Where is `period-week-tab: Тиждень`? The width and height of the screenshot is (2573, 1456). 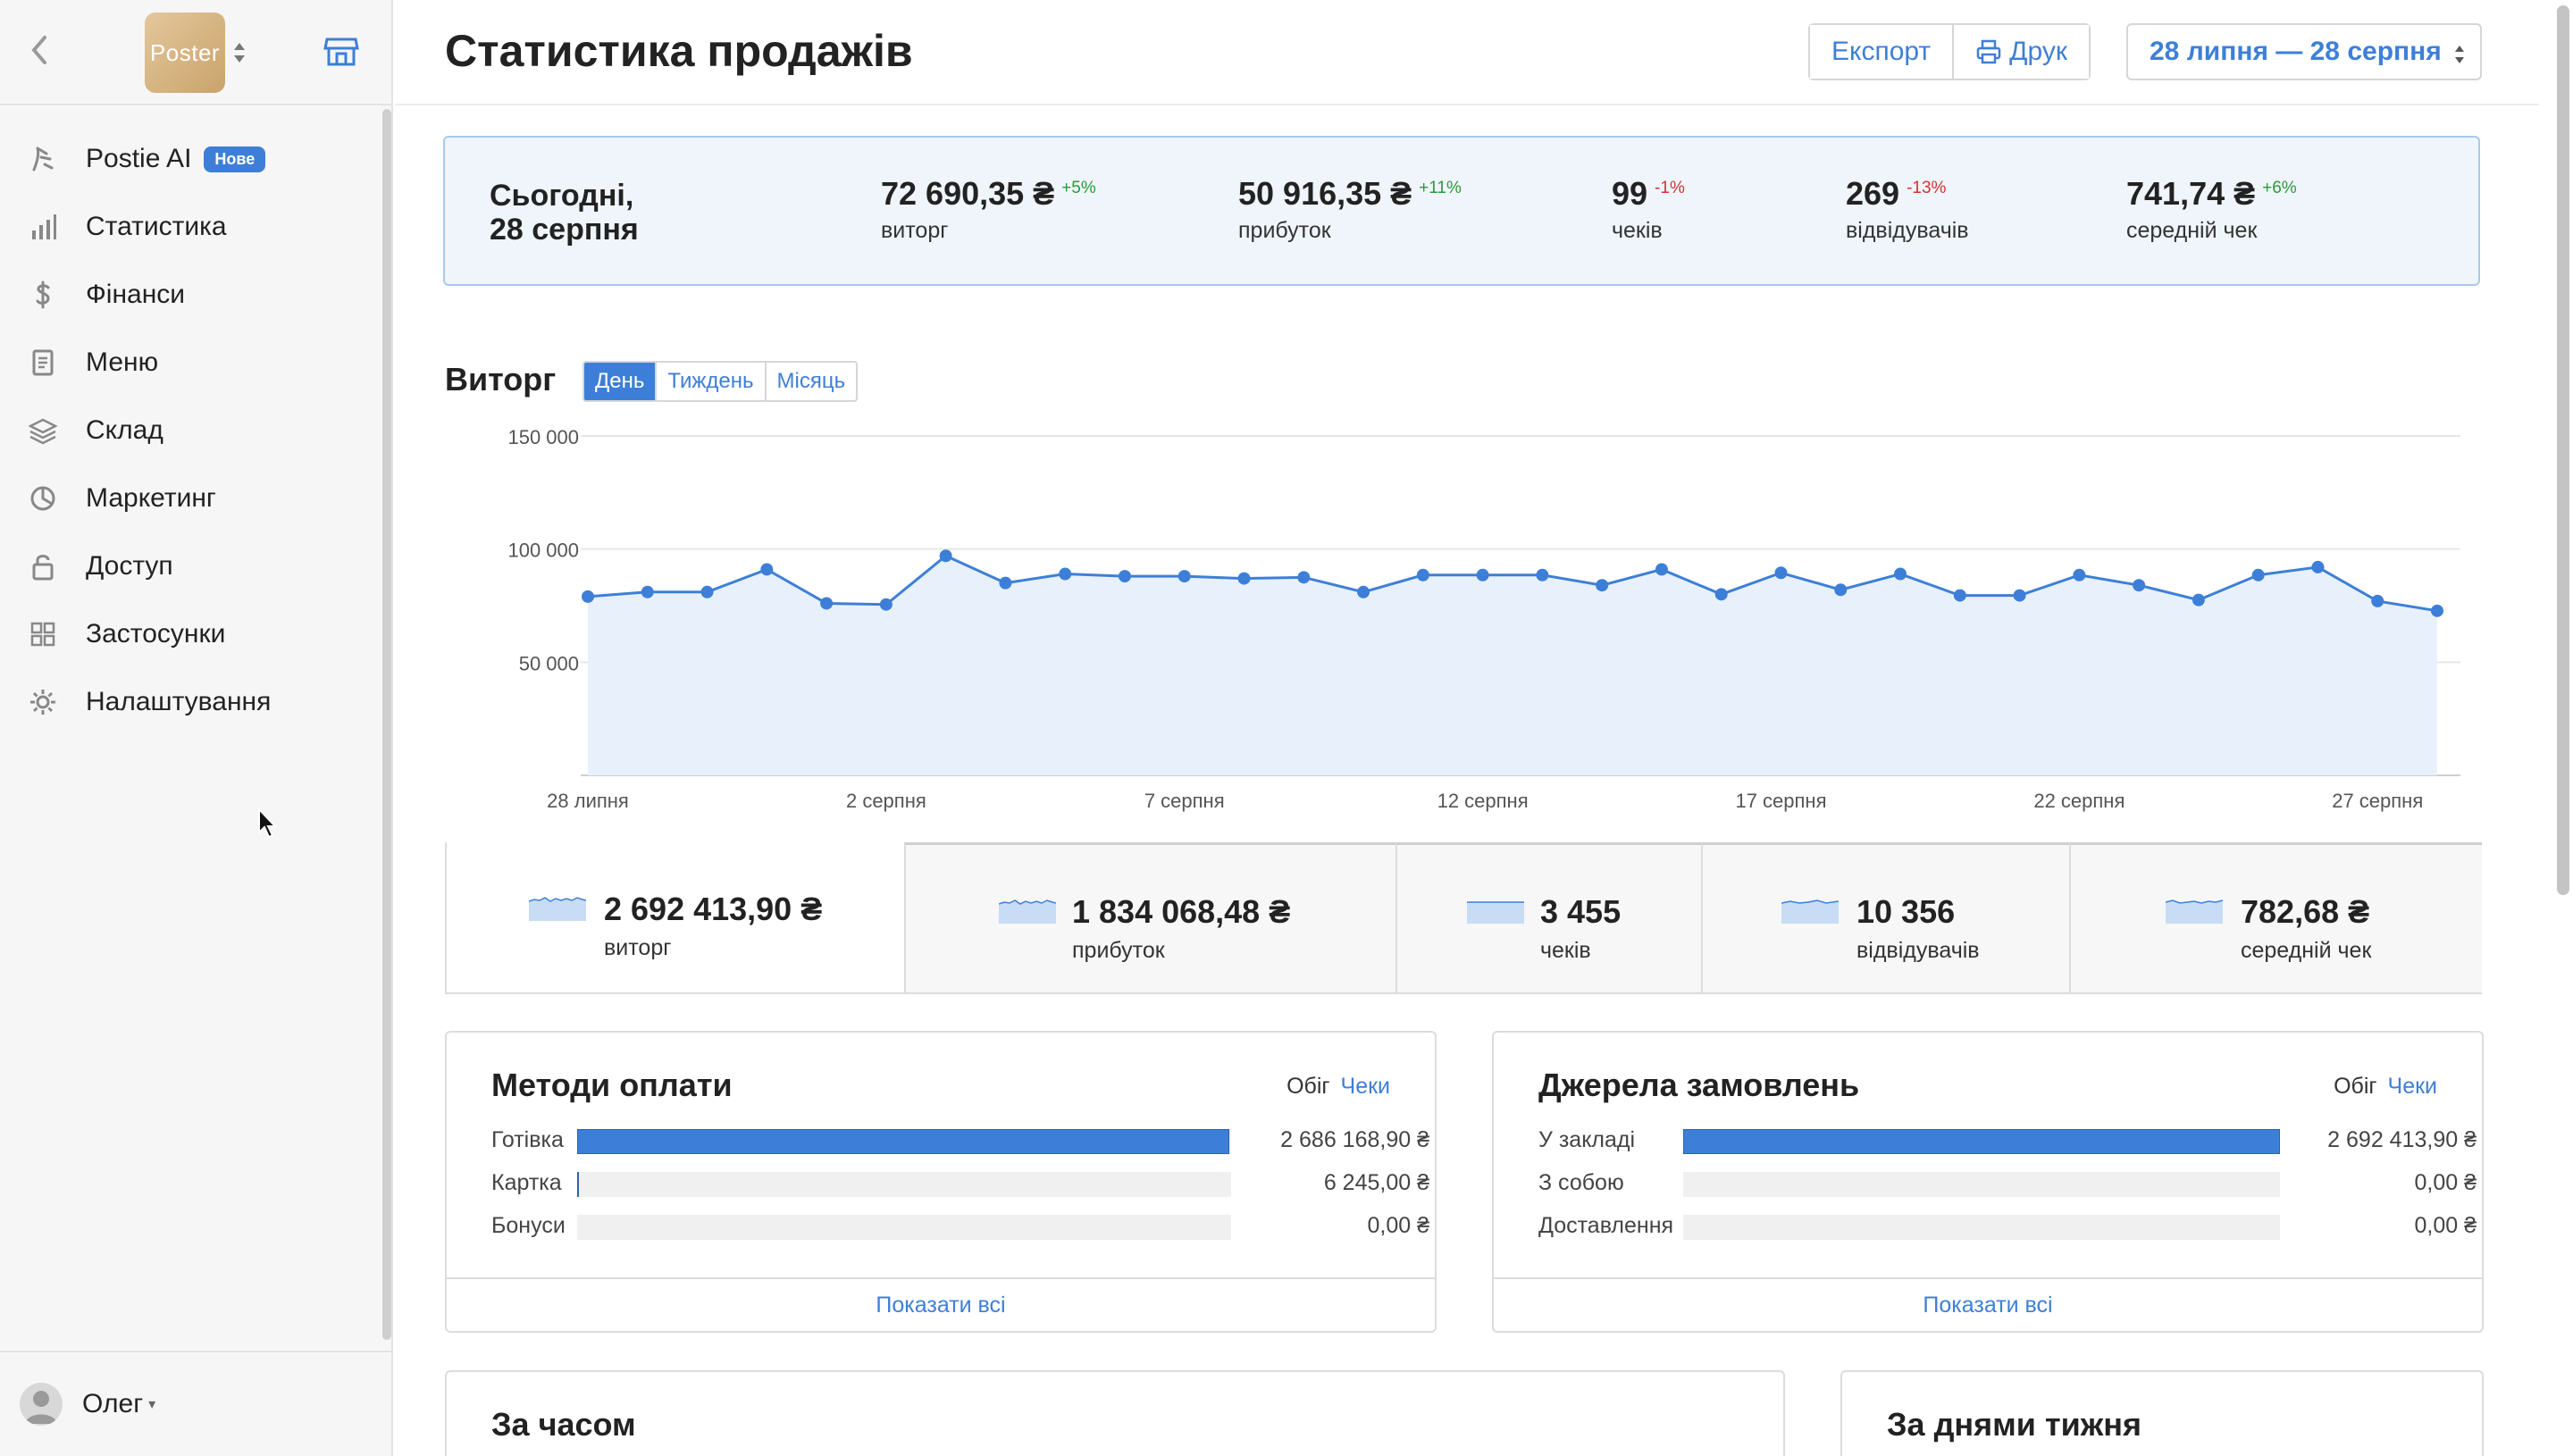 period-week-tab: Тиждень is located at coordinates (709, 381).